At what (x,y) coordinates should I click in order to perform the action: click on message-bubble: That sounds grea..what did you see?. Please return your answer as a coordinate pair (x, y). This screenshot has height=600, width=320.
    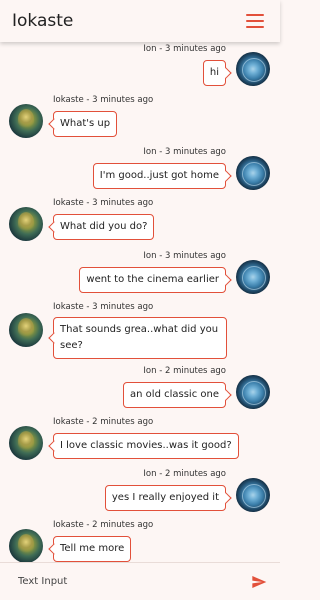
    Looking at the image, I should click on (140, 338).